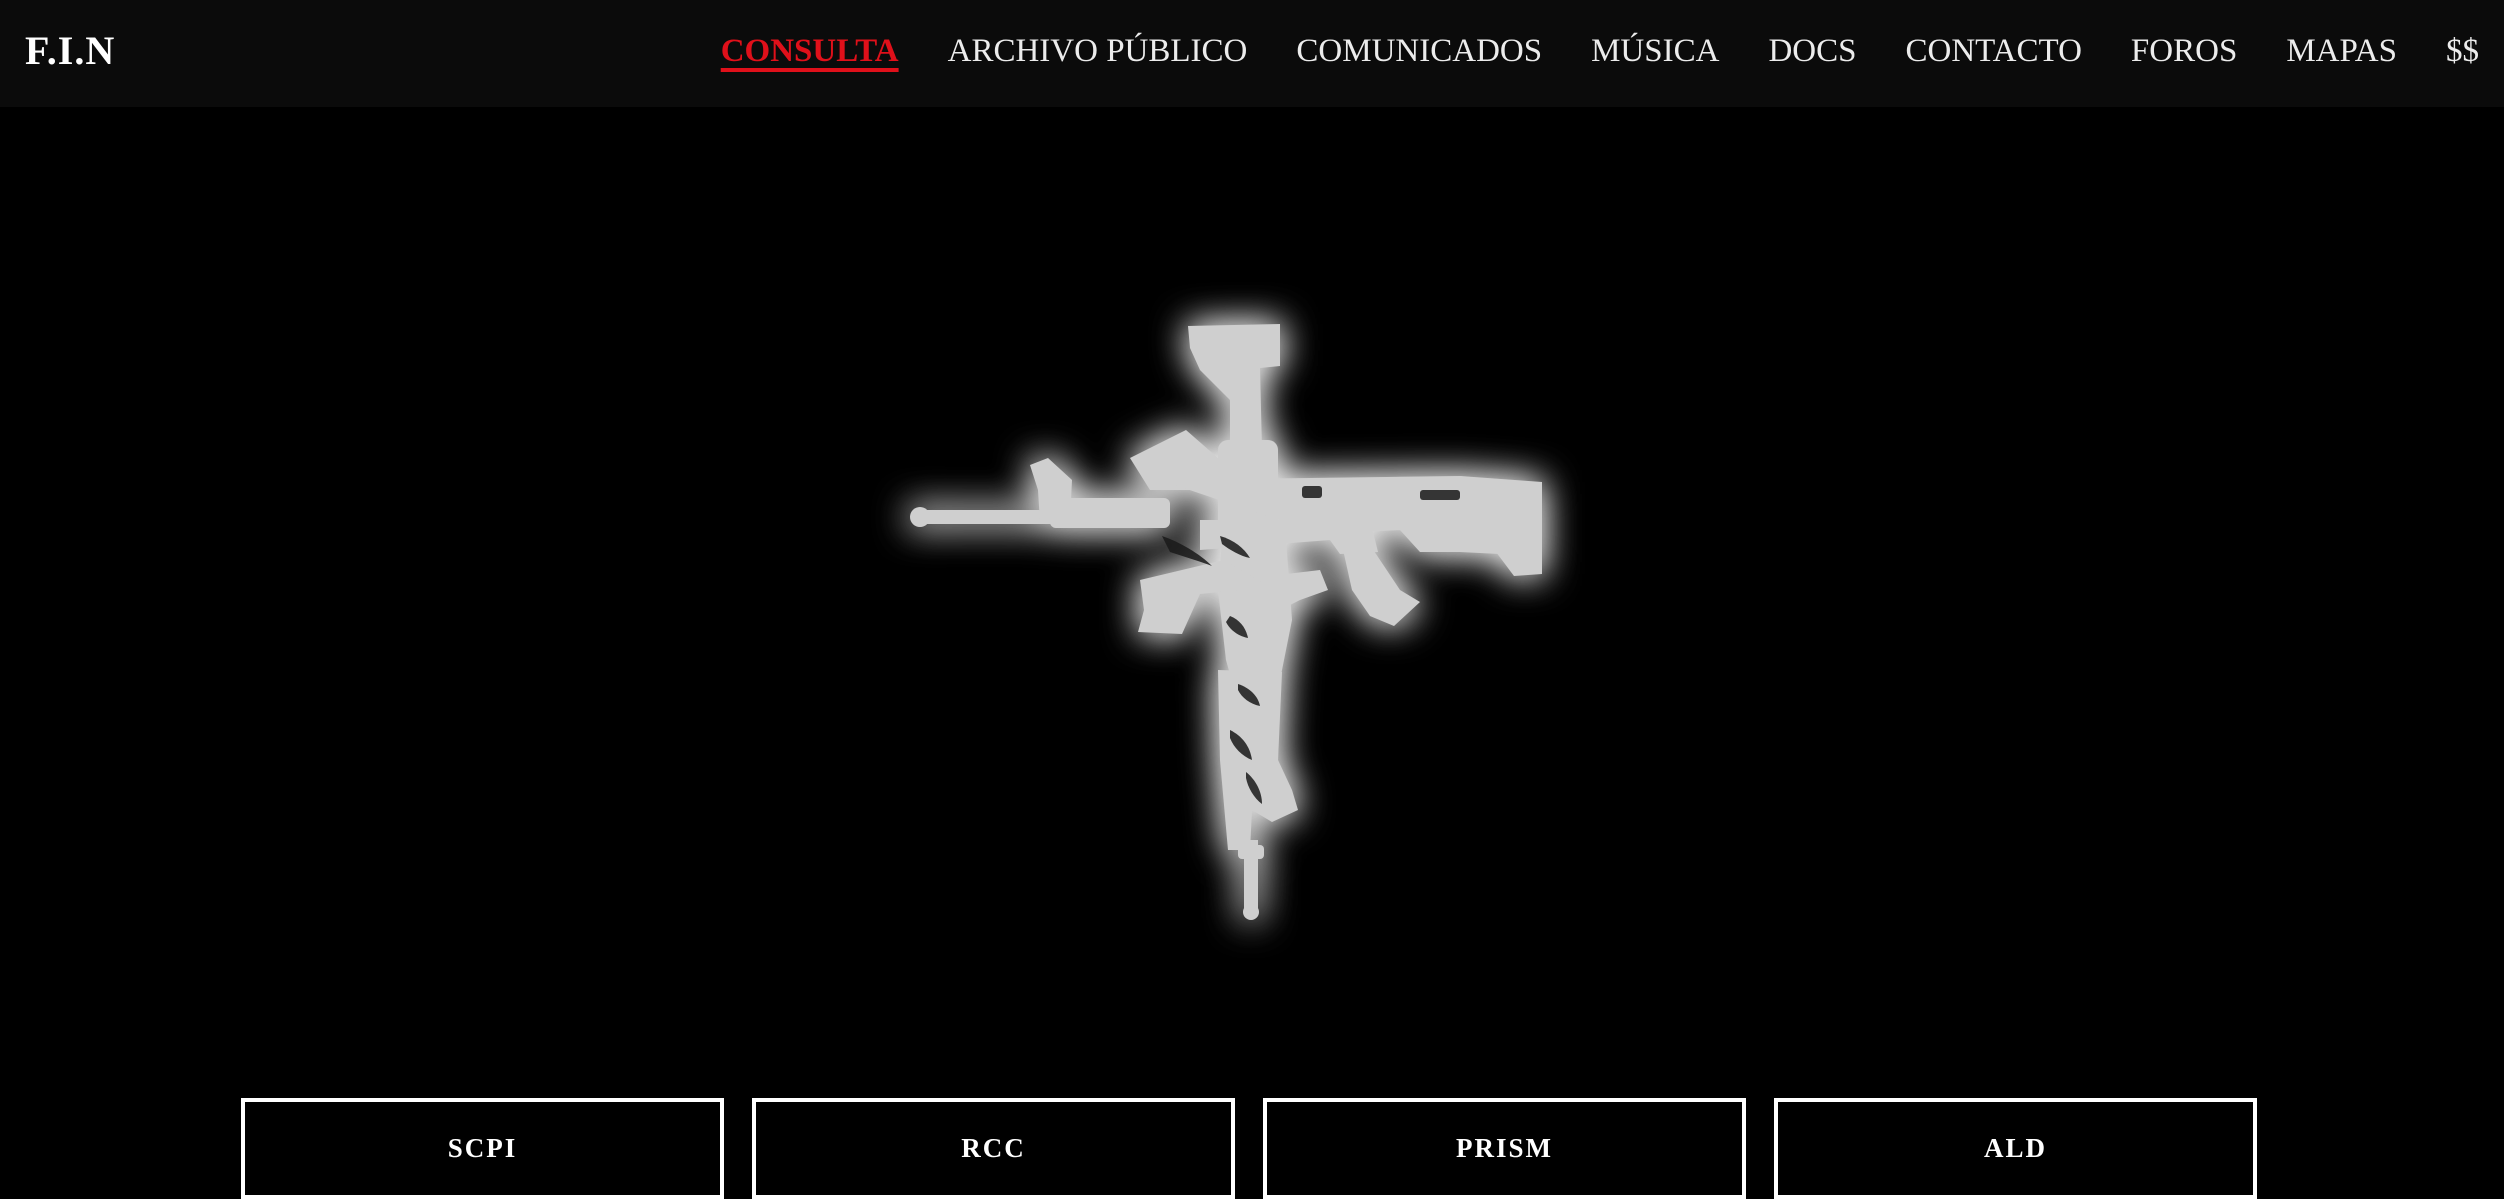 The image size is (2504, 1199). I want to click on prism-button: PRISM, so click(1504, 1148).